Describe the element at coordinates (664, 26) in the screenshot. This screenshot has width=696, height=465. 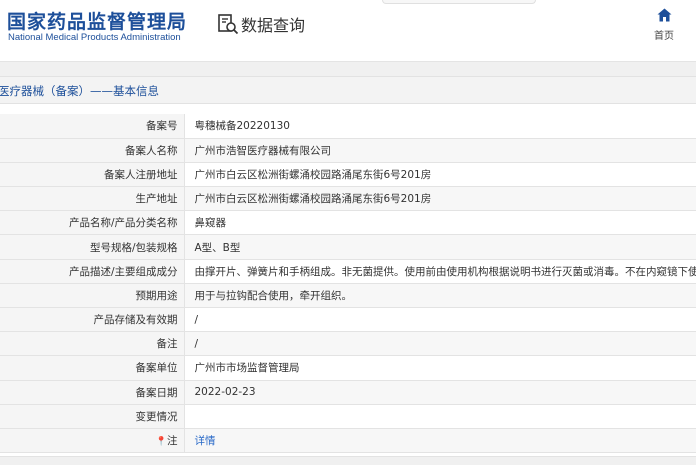
I see `home-link: 首页` at that location.